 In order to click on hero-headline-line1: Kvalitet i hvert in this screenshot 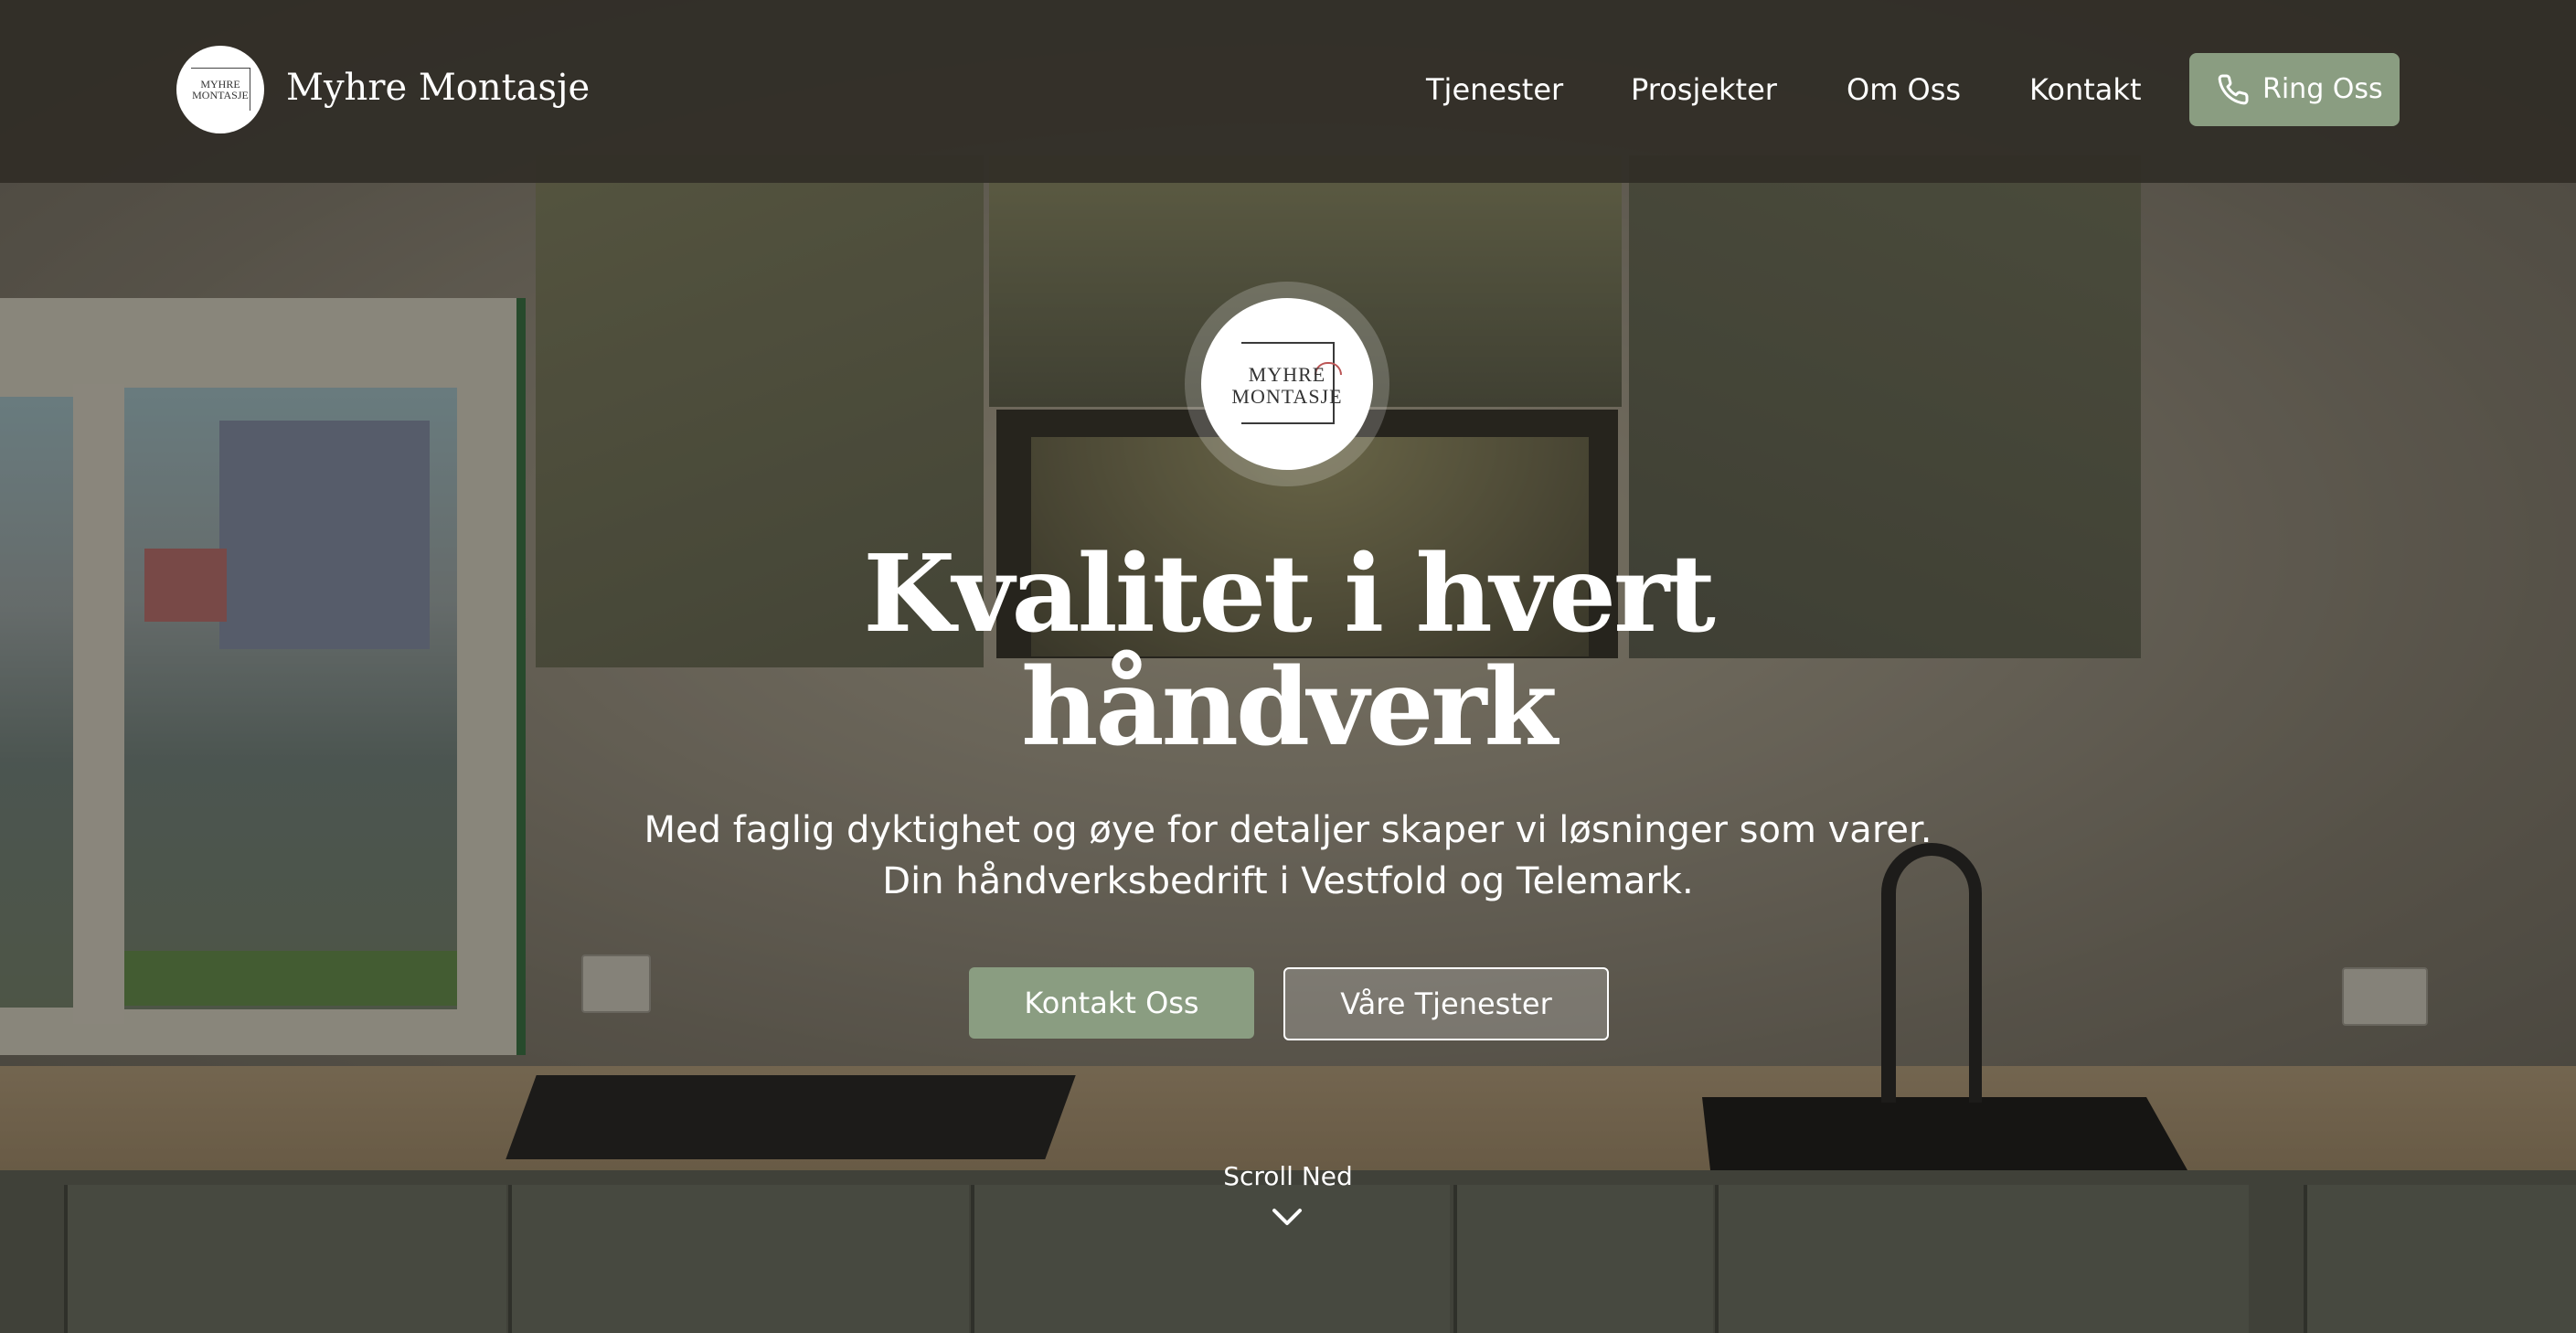, I will do `click(1289, 594)`.